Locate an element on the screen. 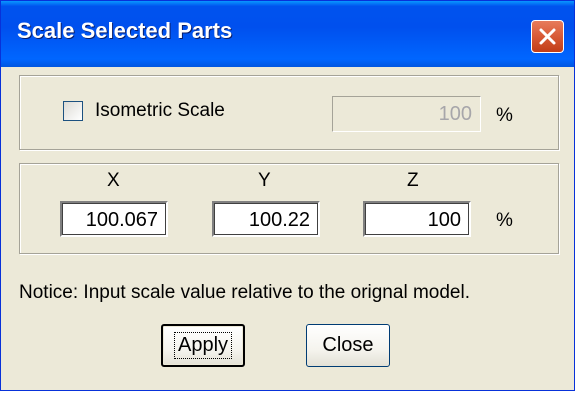 This screenshot has width=577, height=393. apply-button: Apply is located at coordinates (203, 345).